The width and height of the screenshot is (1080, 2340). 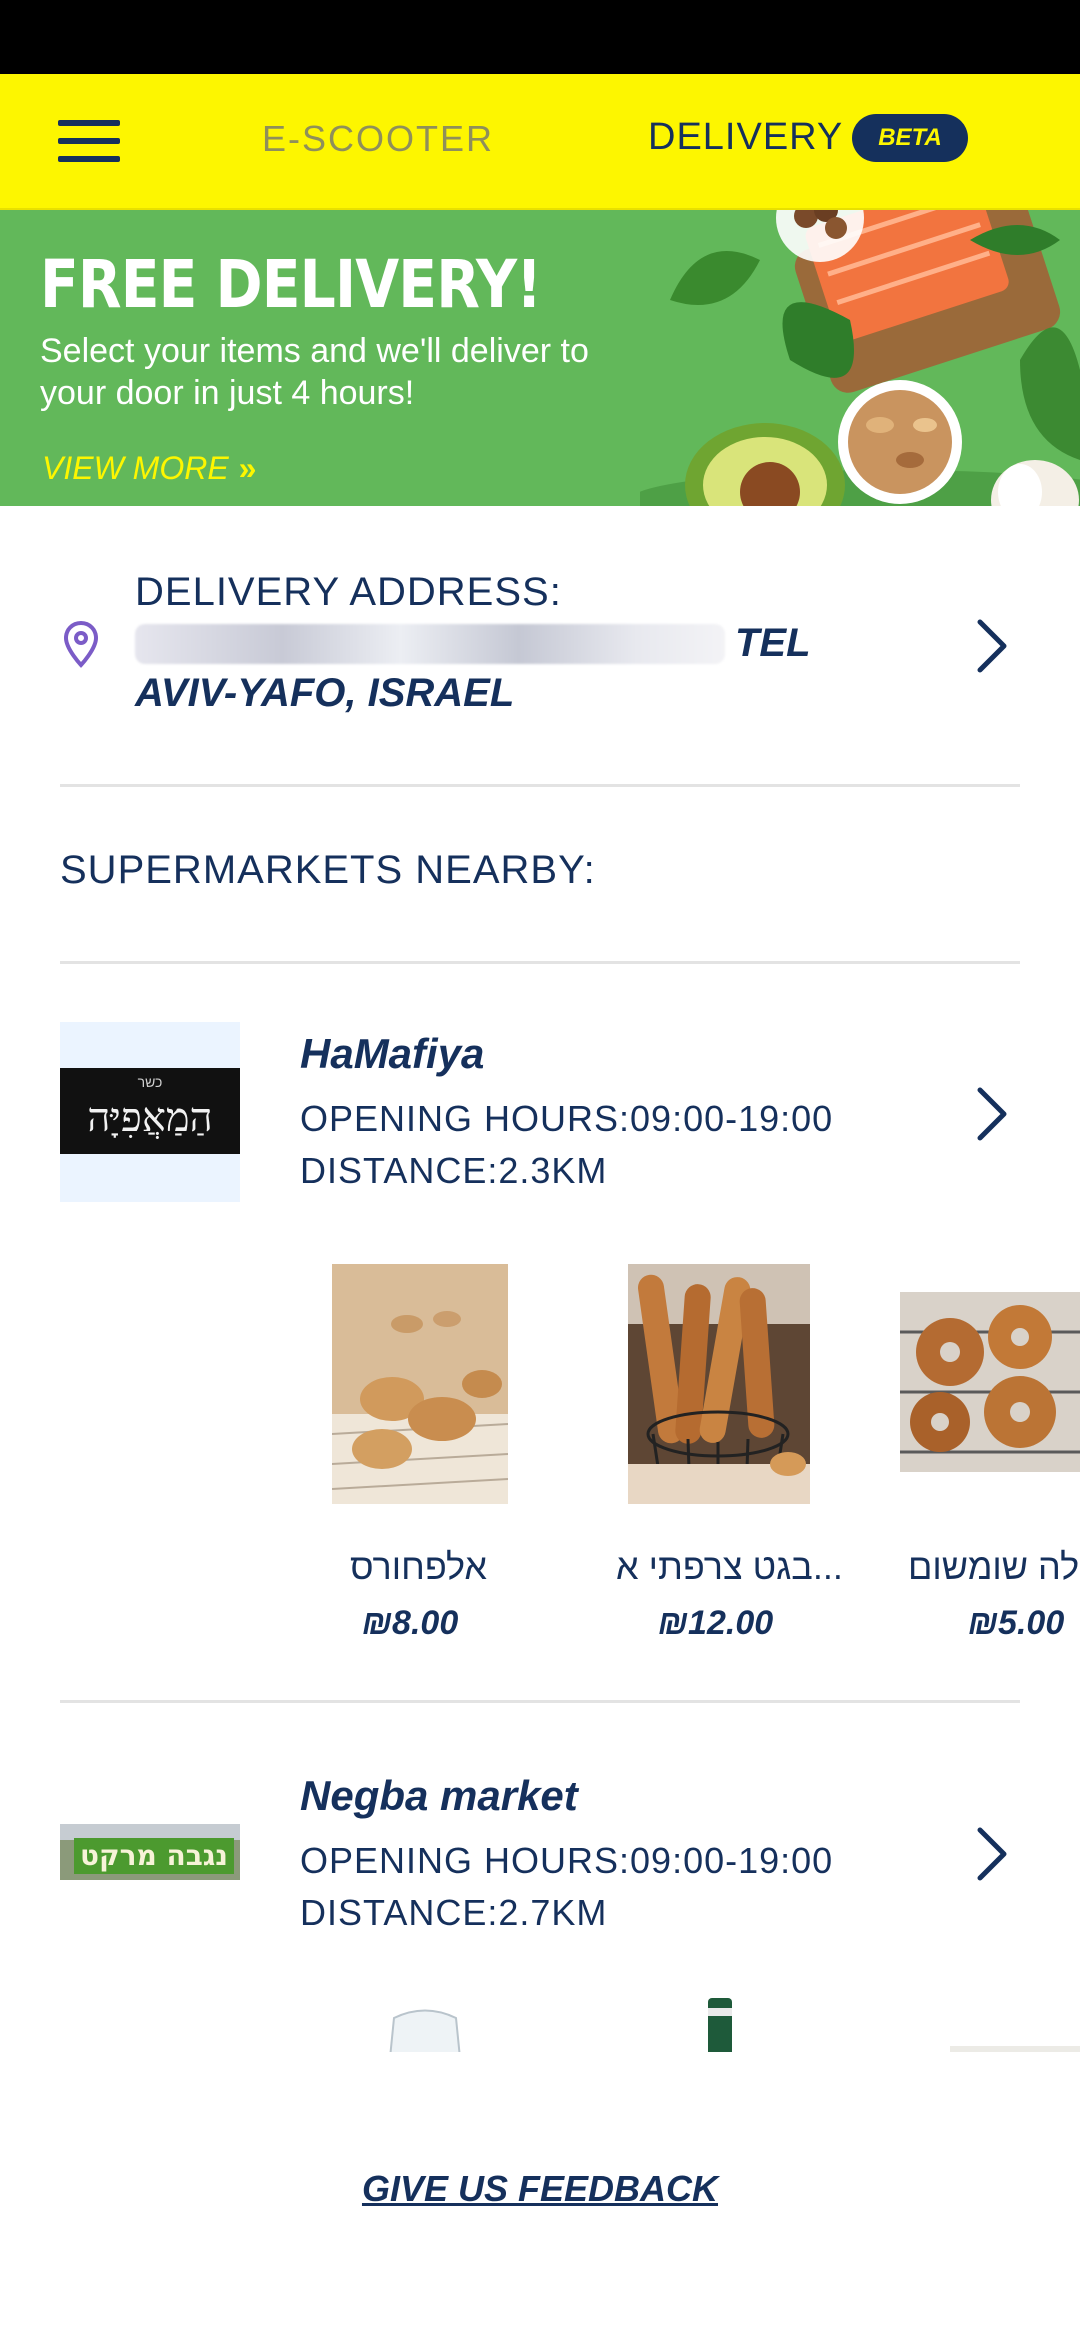 What do you see at coordinates (454, 1912) in the screenshot?
I see `store-distance: DISTANCE:2.7KM` at bounding box center [454, 1912].